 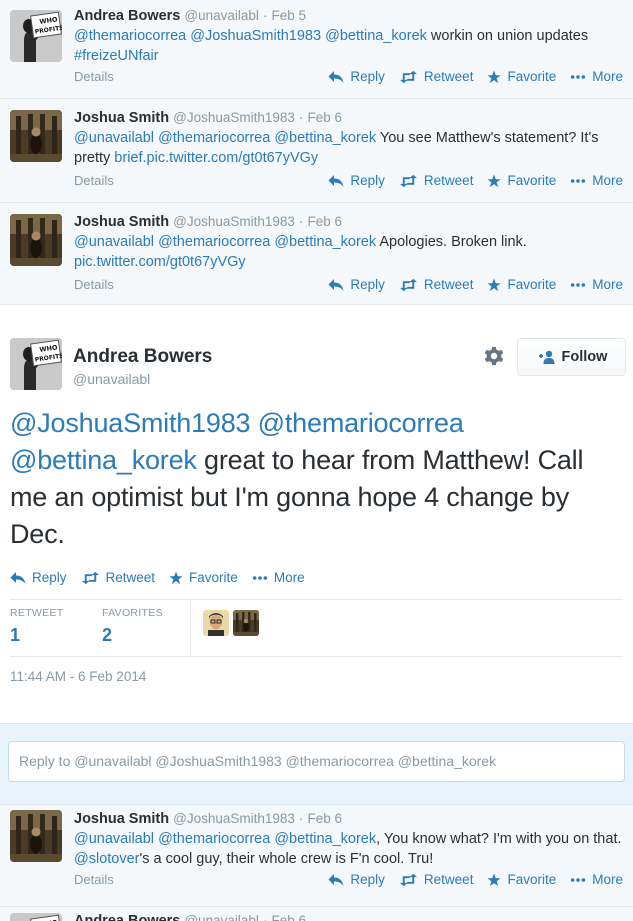 I want to click on gear-icon, so click(x=494, y=356).